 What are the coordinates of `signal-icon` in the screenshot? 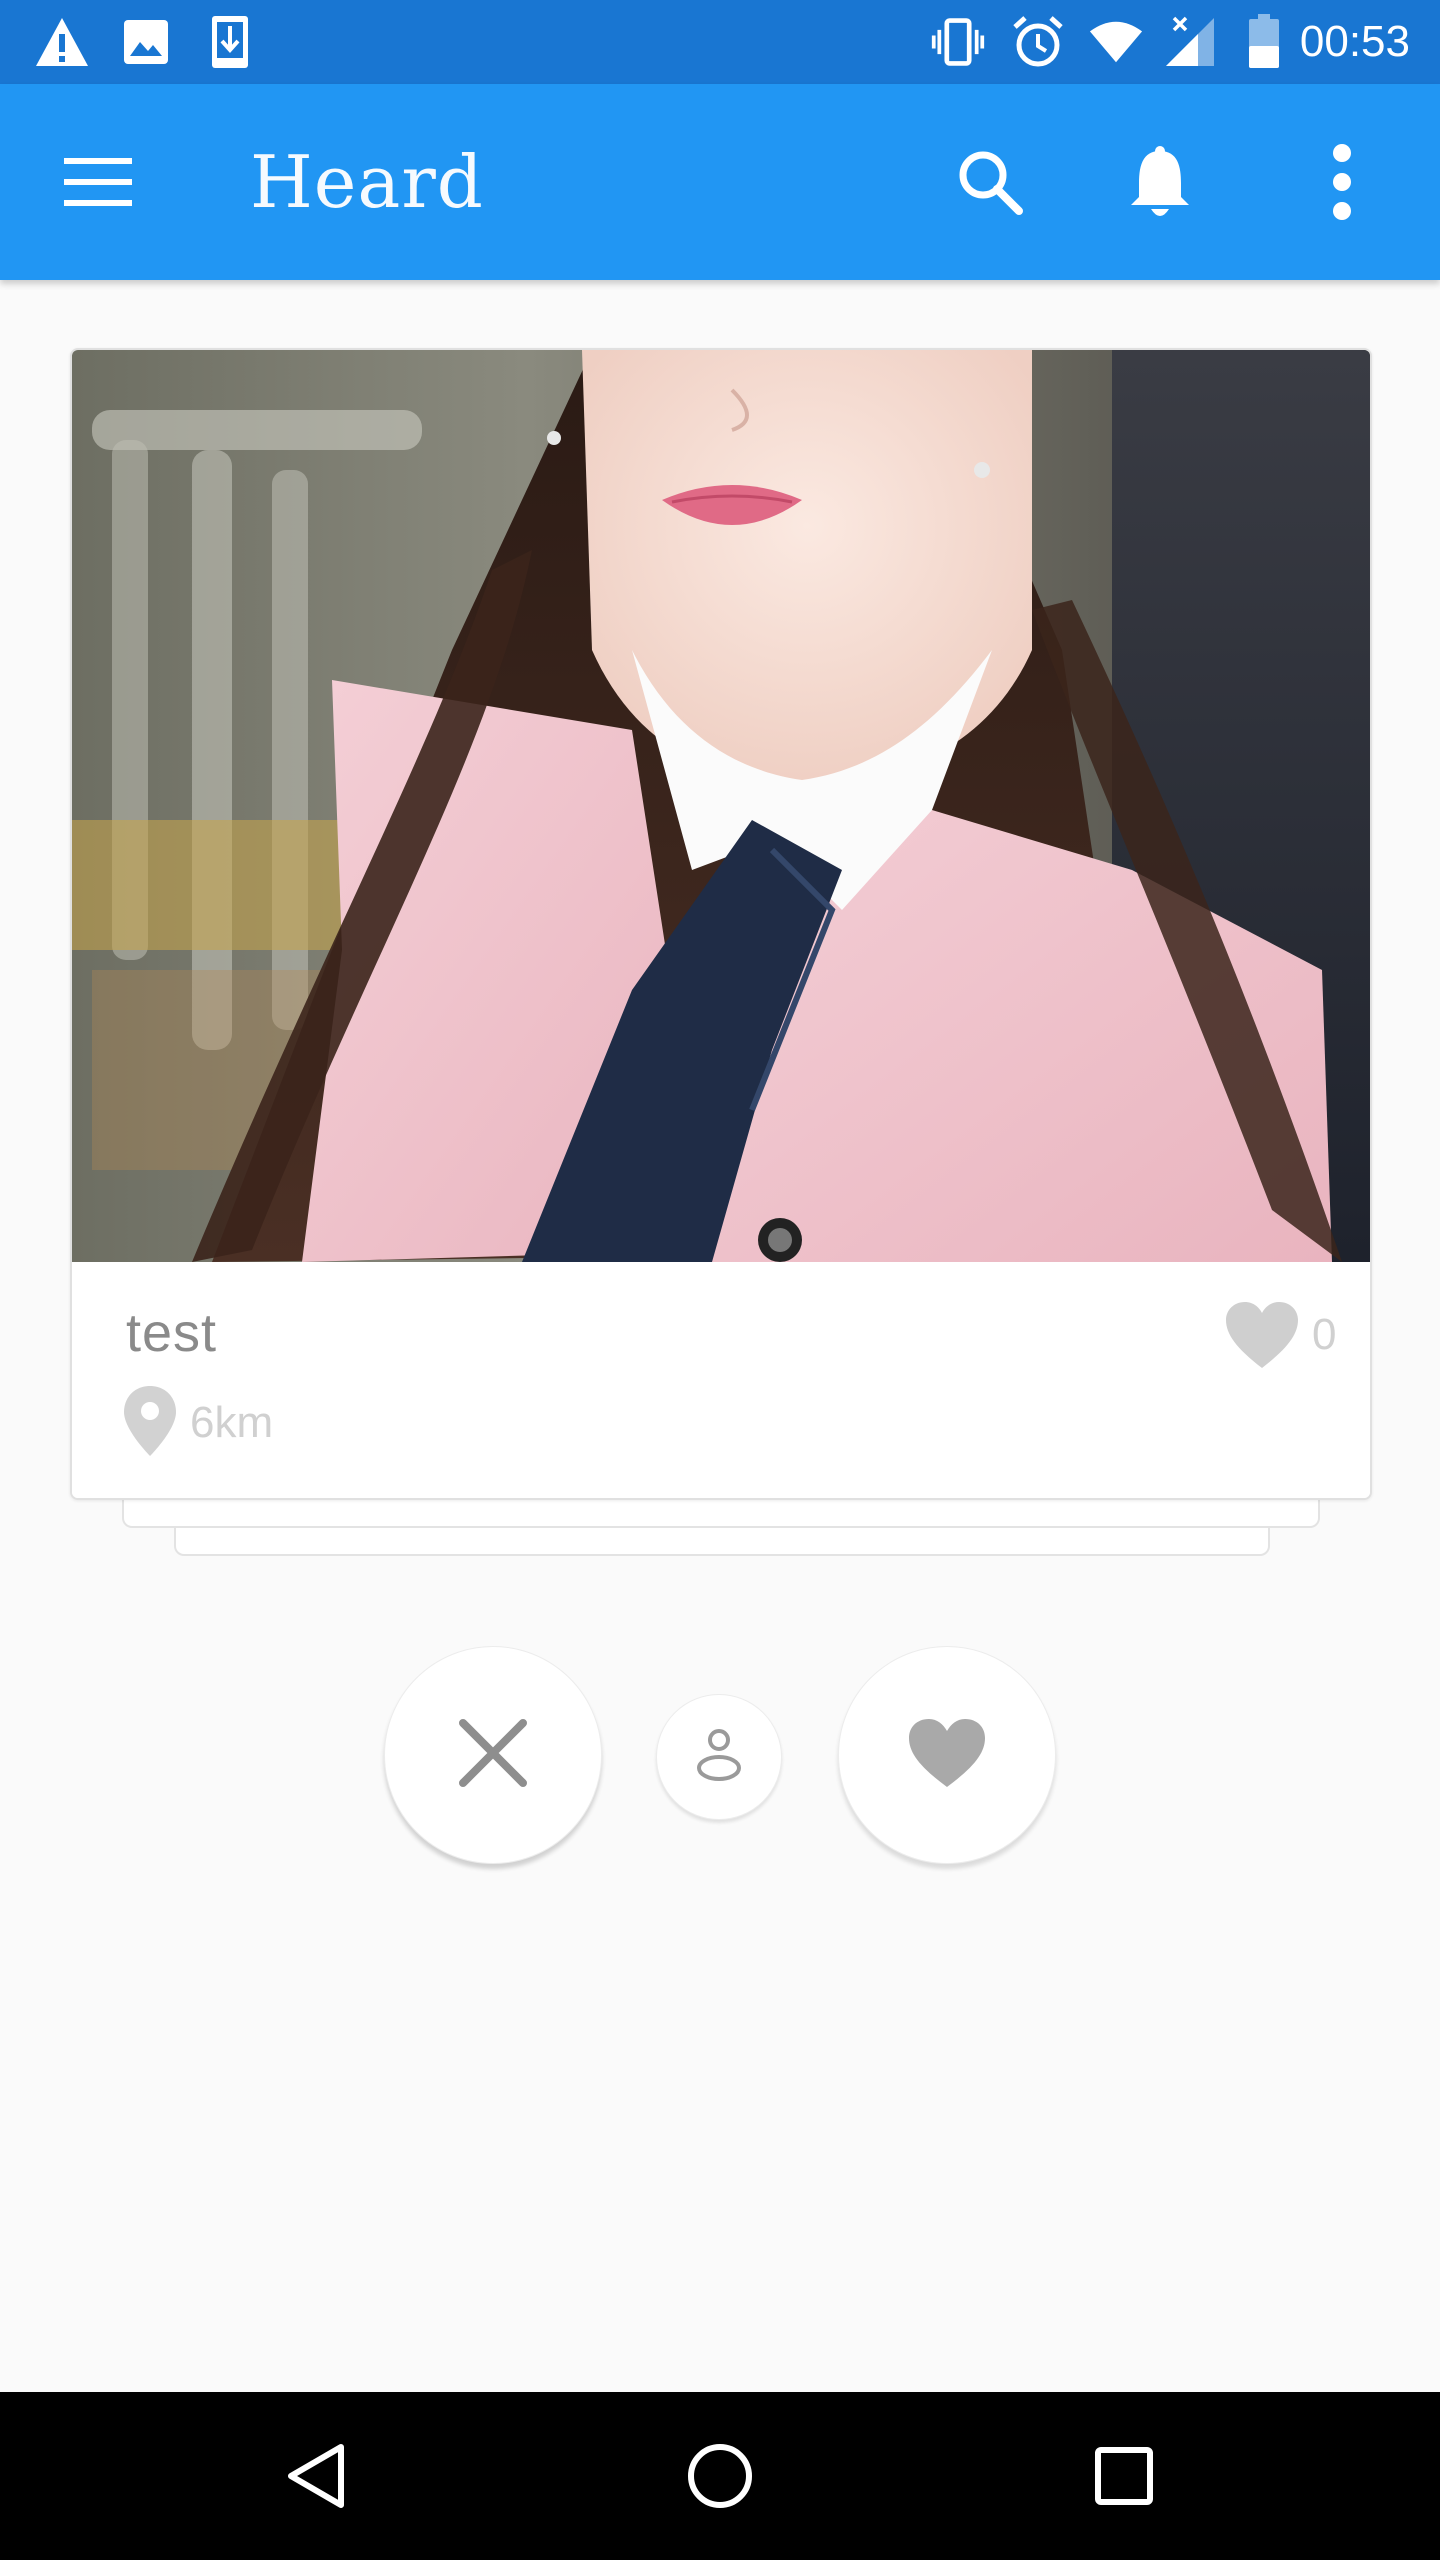 It's located at (1190, 42).